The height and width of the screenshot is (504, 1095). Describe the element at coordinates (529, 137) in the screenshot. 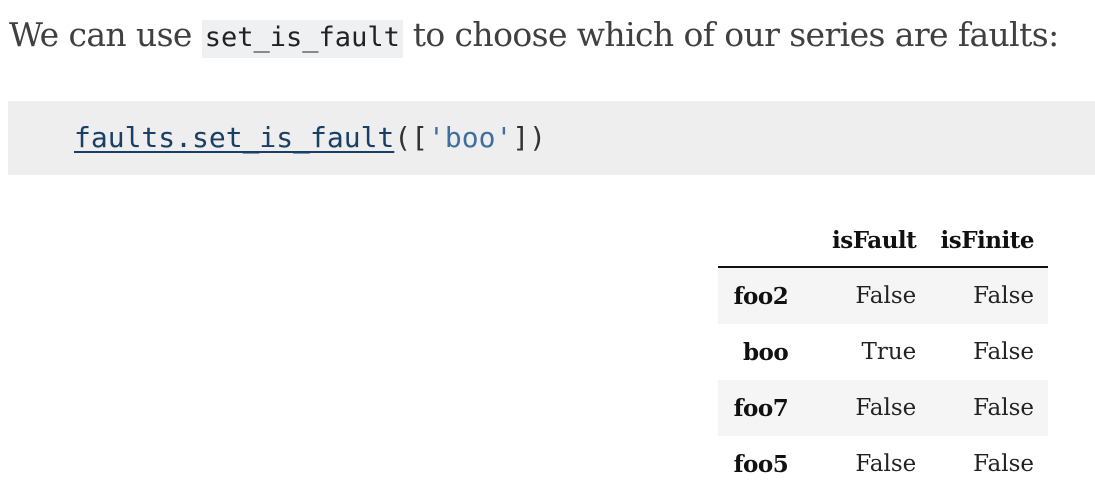

I see `code-close-bracket: ])` at that location.